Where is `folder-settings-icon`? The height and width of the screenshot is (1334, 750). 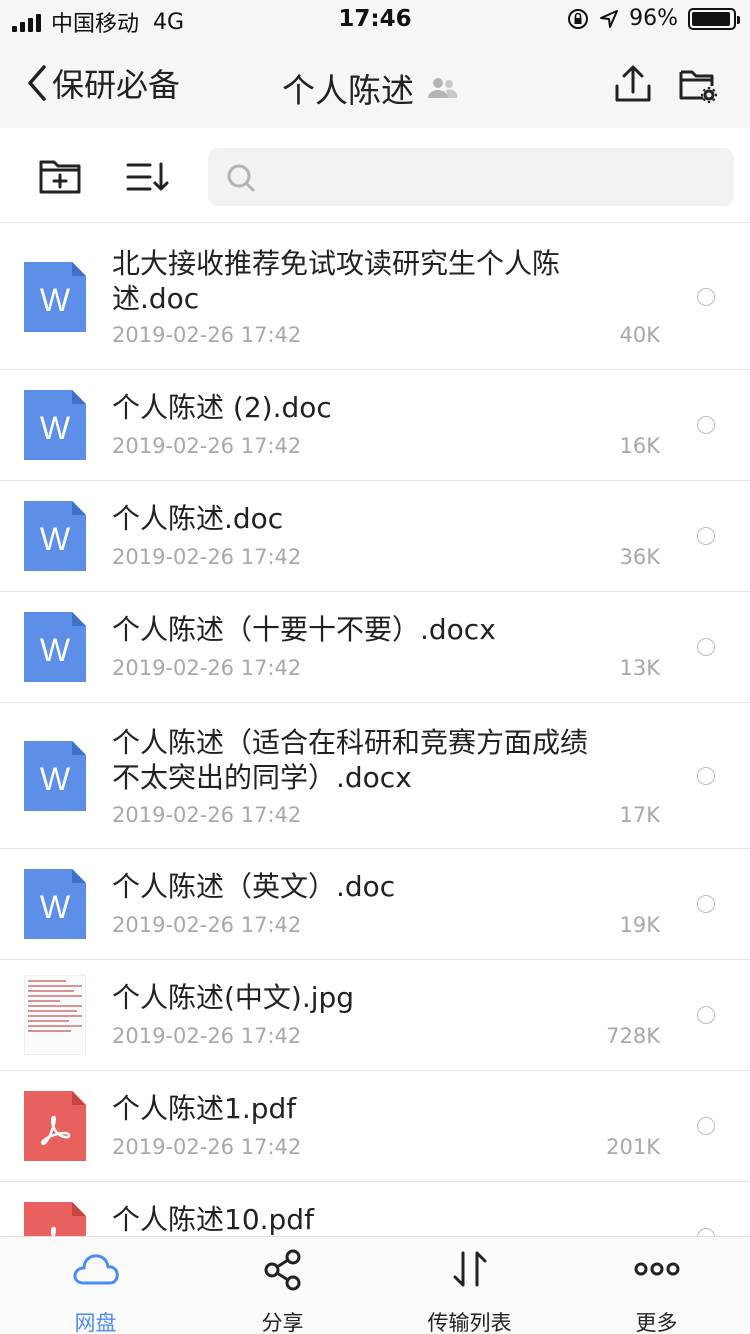
folder-settings-icon is located at coordinates (698, 84).